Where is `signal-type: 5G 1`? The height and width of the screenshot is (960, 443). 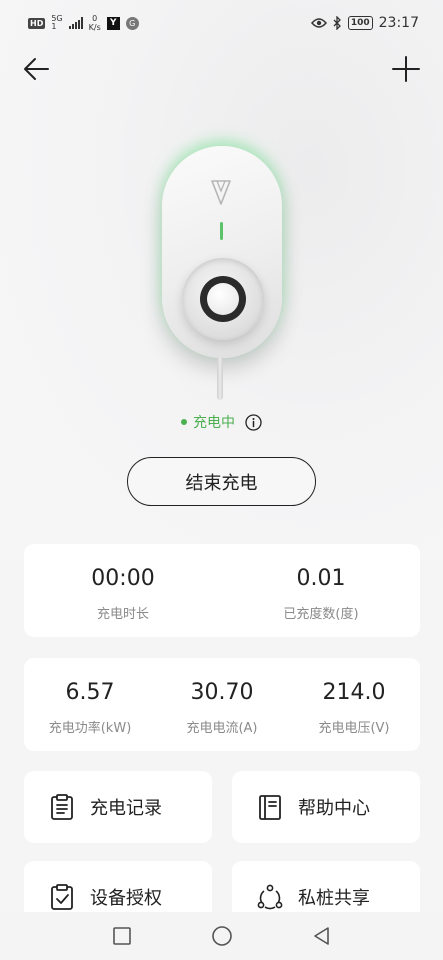
signal-type: 5G 1 is located at coordinates (56, 23).